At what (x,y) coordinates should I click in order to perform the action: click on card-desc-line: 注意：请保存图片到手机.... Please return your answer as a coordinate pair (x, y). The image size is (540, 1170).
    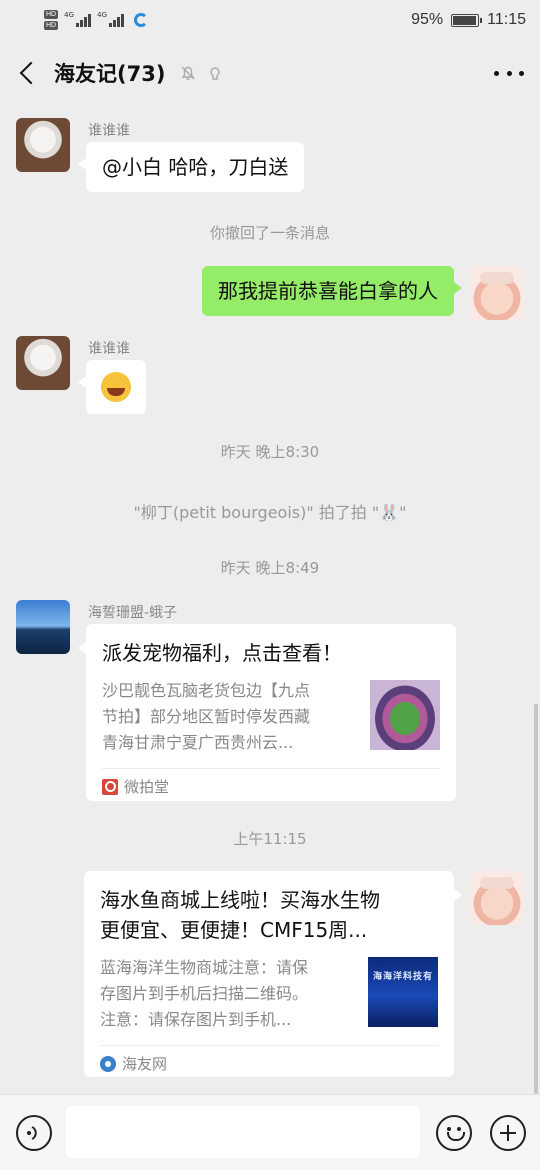
    Looking at the image, I should click on (196, 1019).